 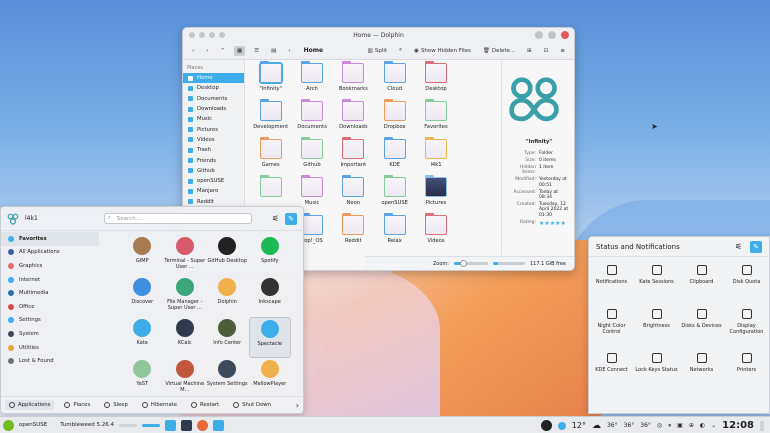 What do you see at coordinates (270, 255) in the screenshot?
I see `app-item: Spotify` at bounding box center [270, 255].